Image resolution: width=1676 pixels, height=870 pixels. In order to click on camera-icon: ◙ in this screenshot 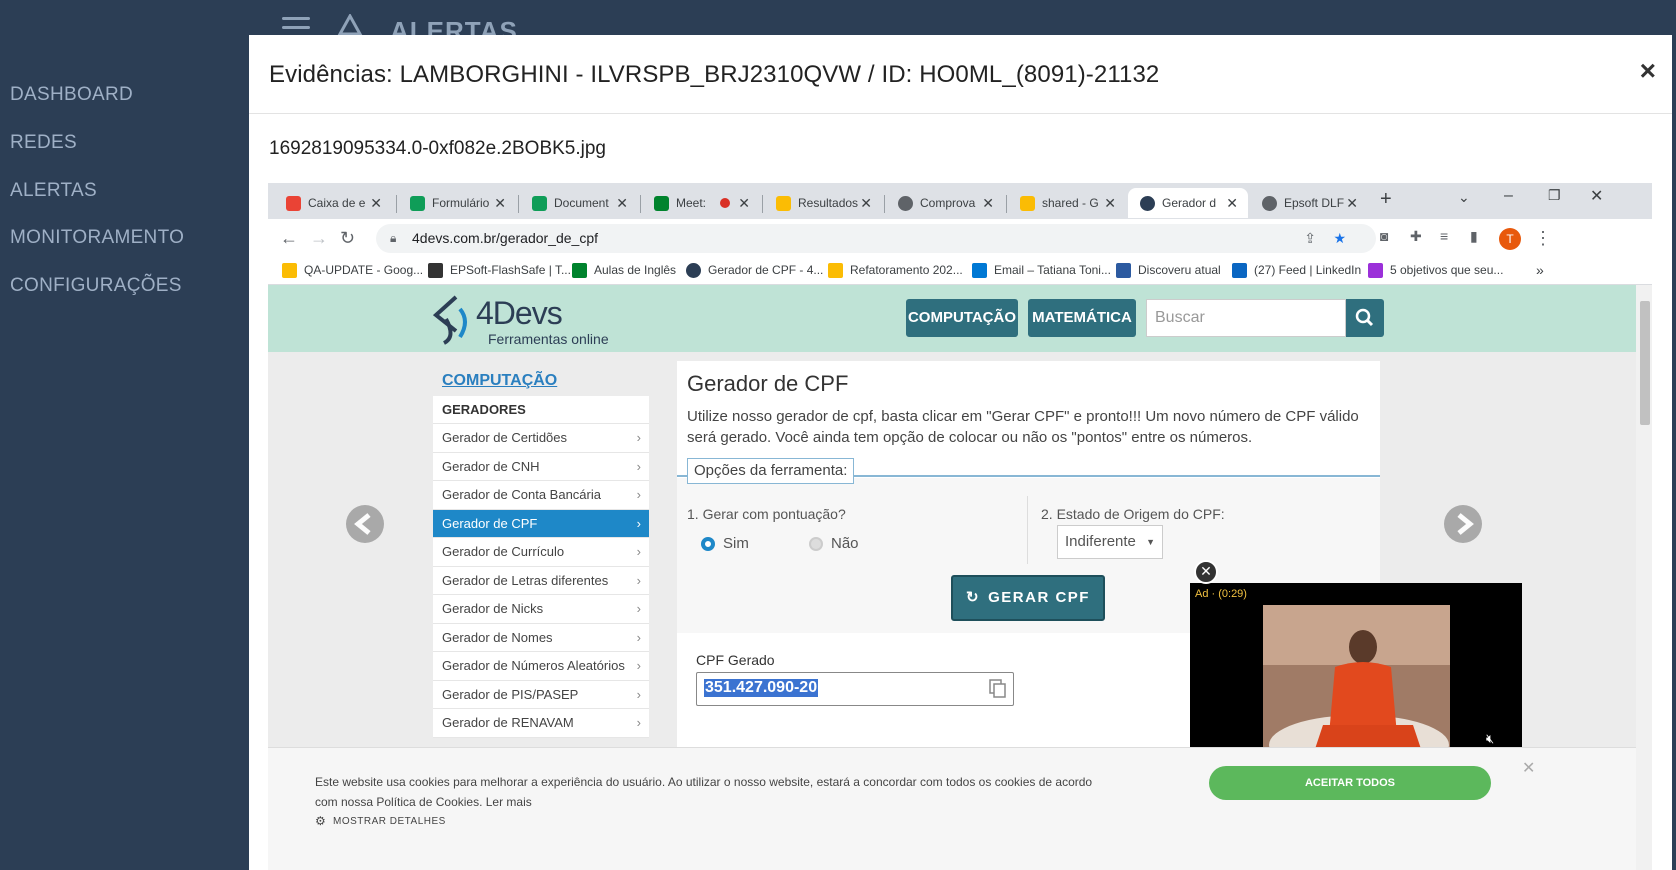, I will do `click(1384, 236)`.